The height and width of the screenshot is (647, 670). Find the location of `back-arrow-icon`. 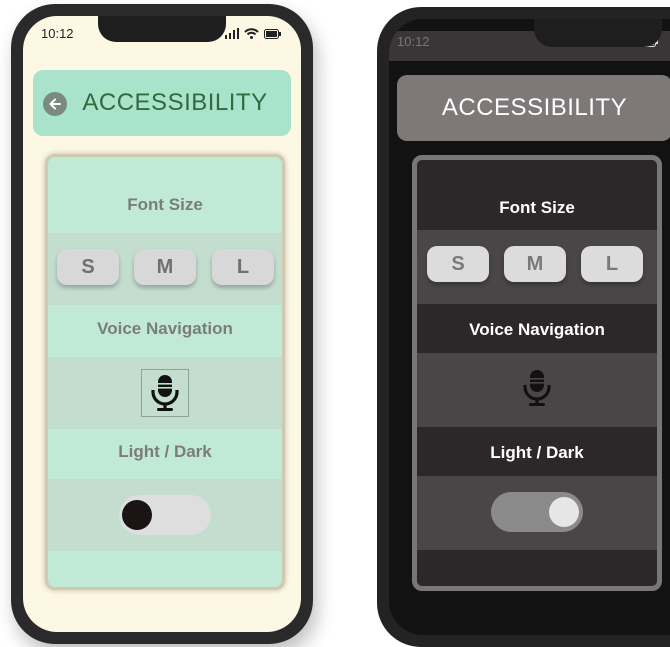

back-arrow-icon is located at coordinates (55, 104).